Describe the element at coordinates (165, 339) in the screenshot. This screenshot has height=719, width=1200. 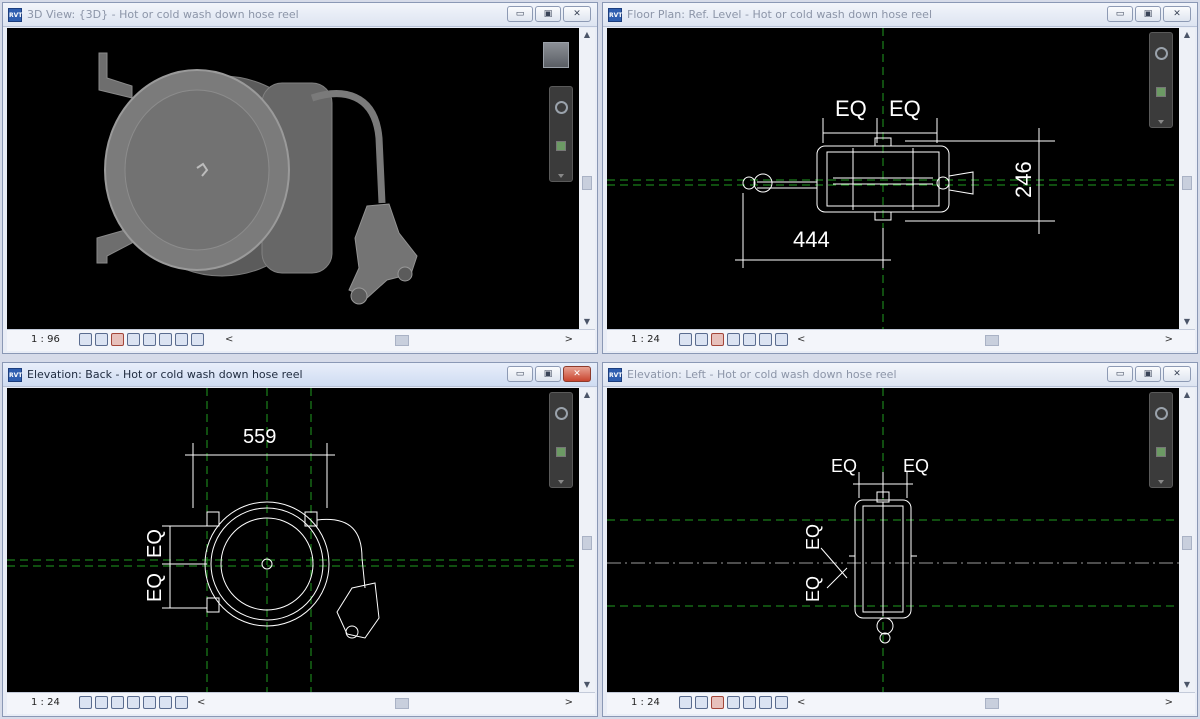
I see `lock-view-icon` at that location.